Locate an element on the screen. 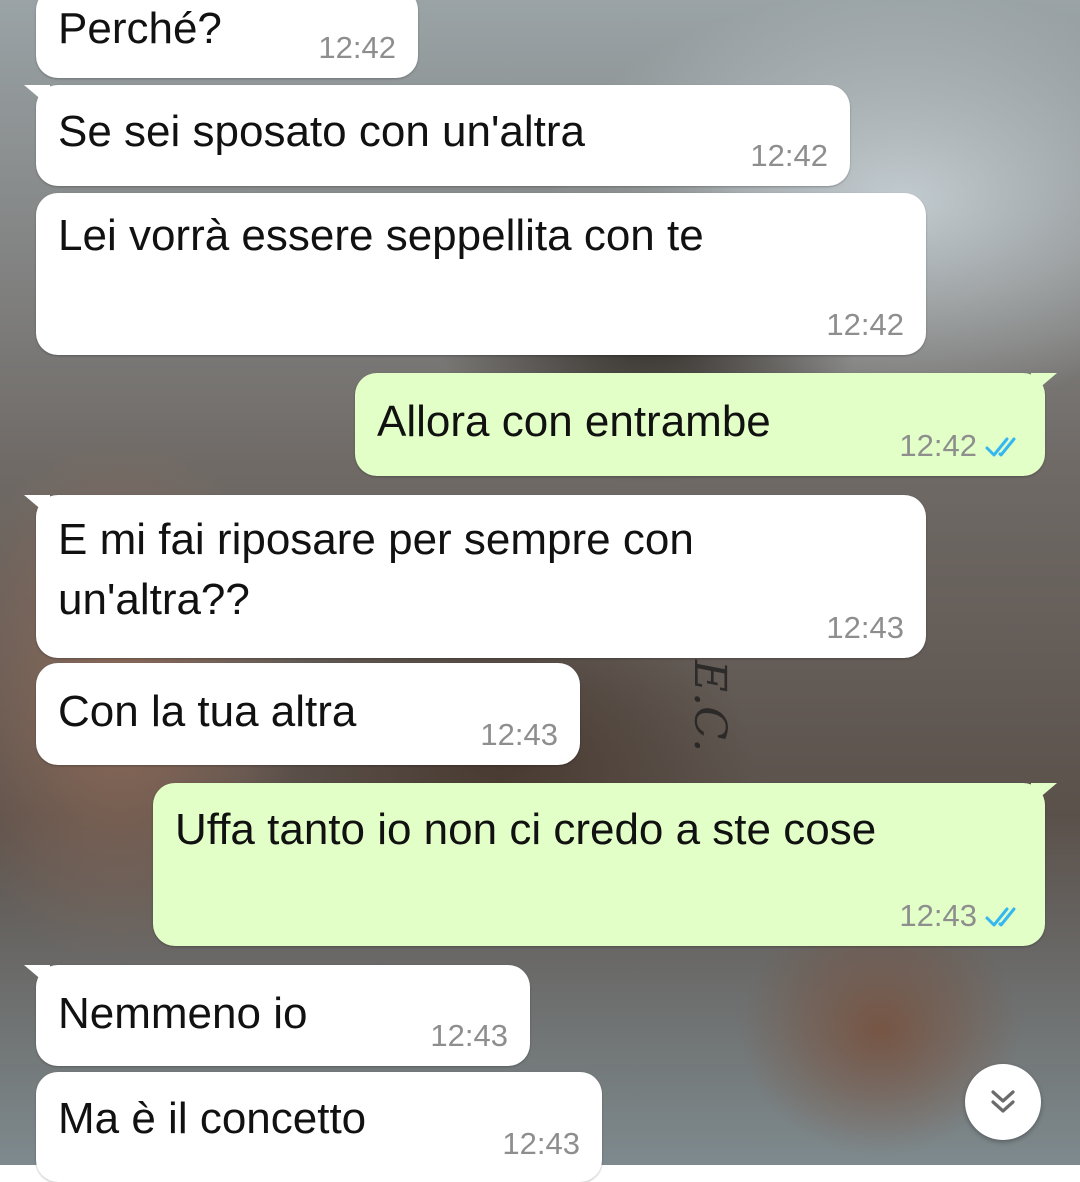  message-text: Perché? is located at coordinates (140, 28).